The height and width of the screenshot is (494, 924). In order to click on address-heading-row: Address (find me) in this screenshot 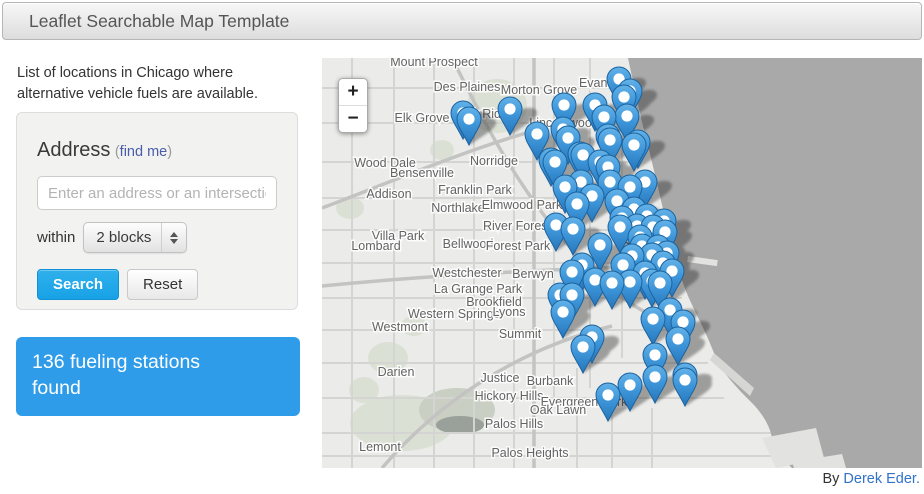, I will do `click(157, 150)`.